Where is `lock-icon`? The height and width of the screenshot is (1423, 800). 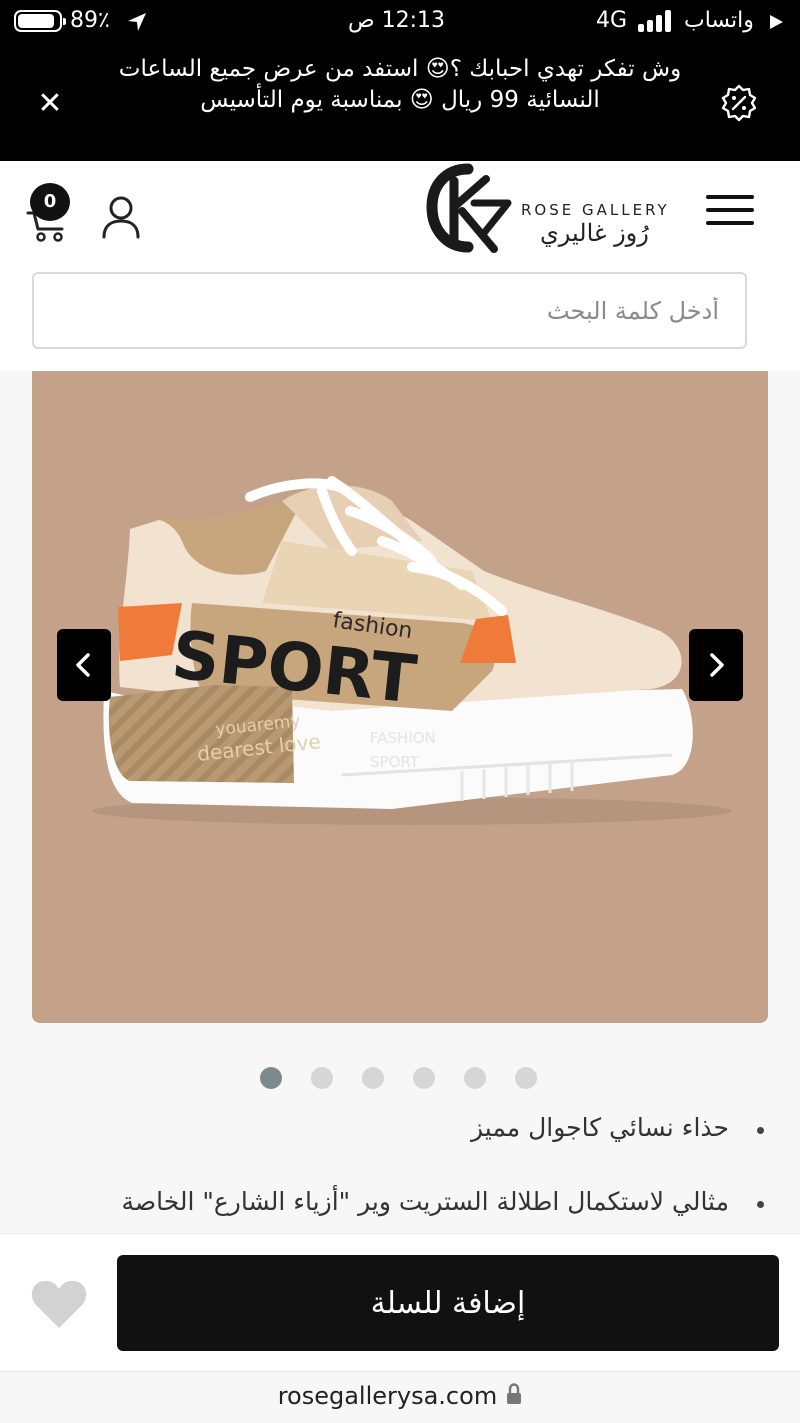
lock-icon is located at coordinates (514, 1393).